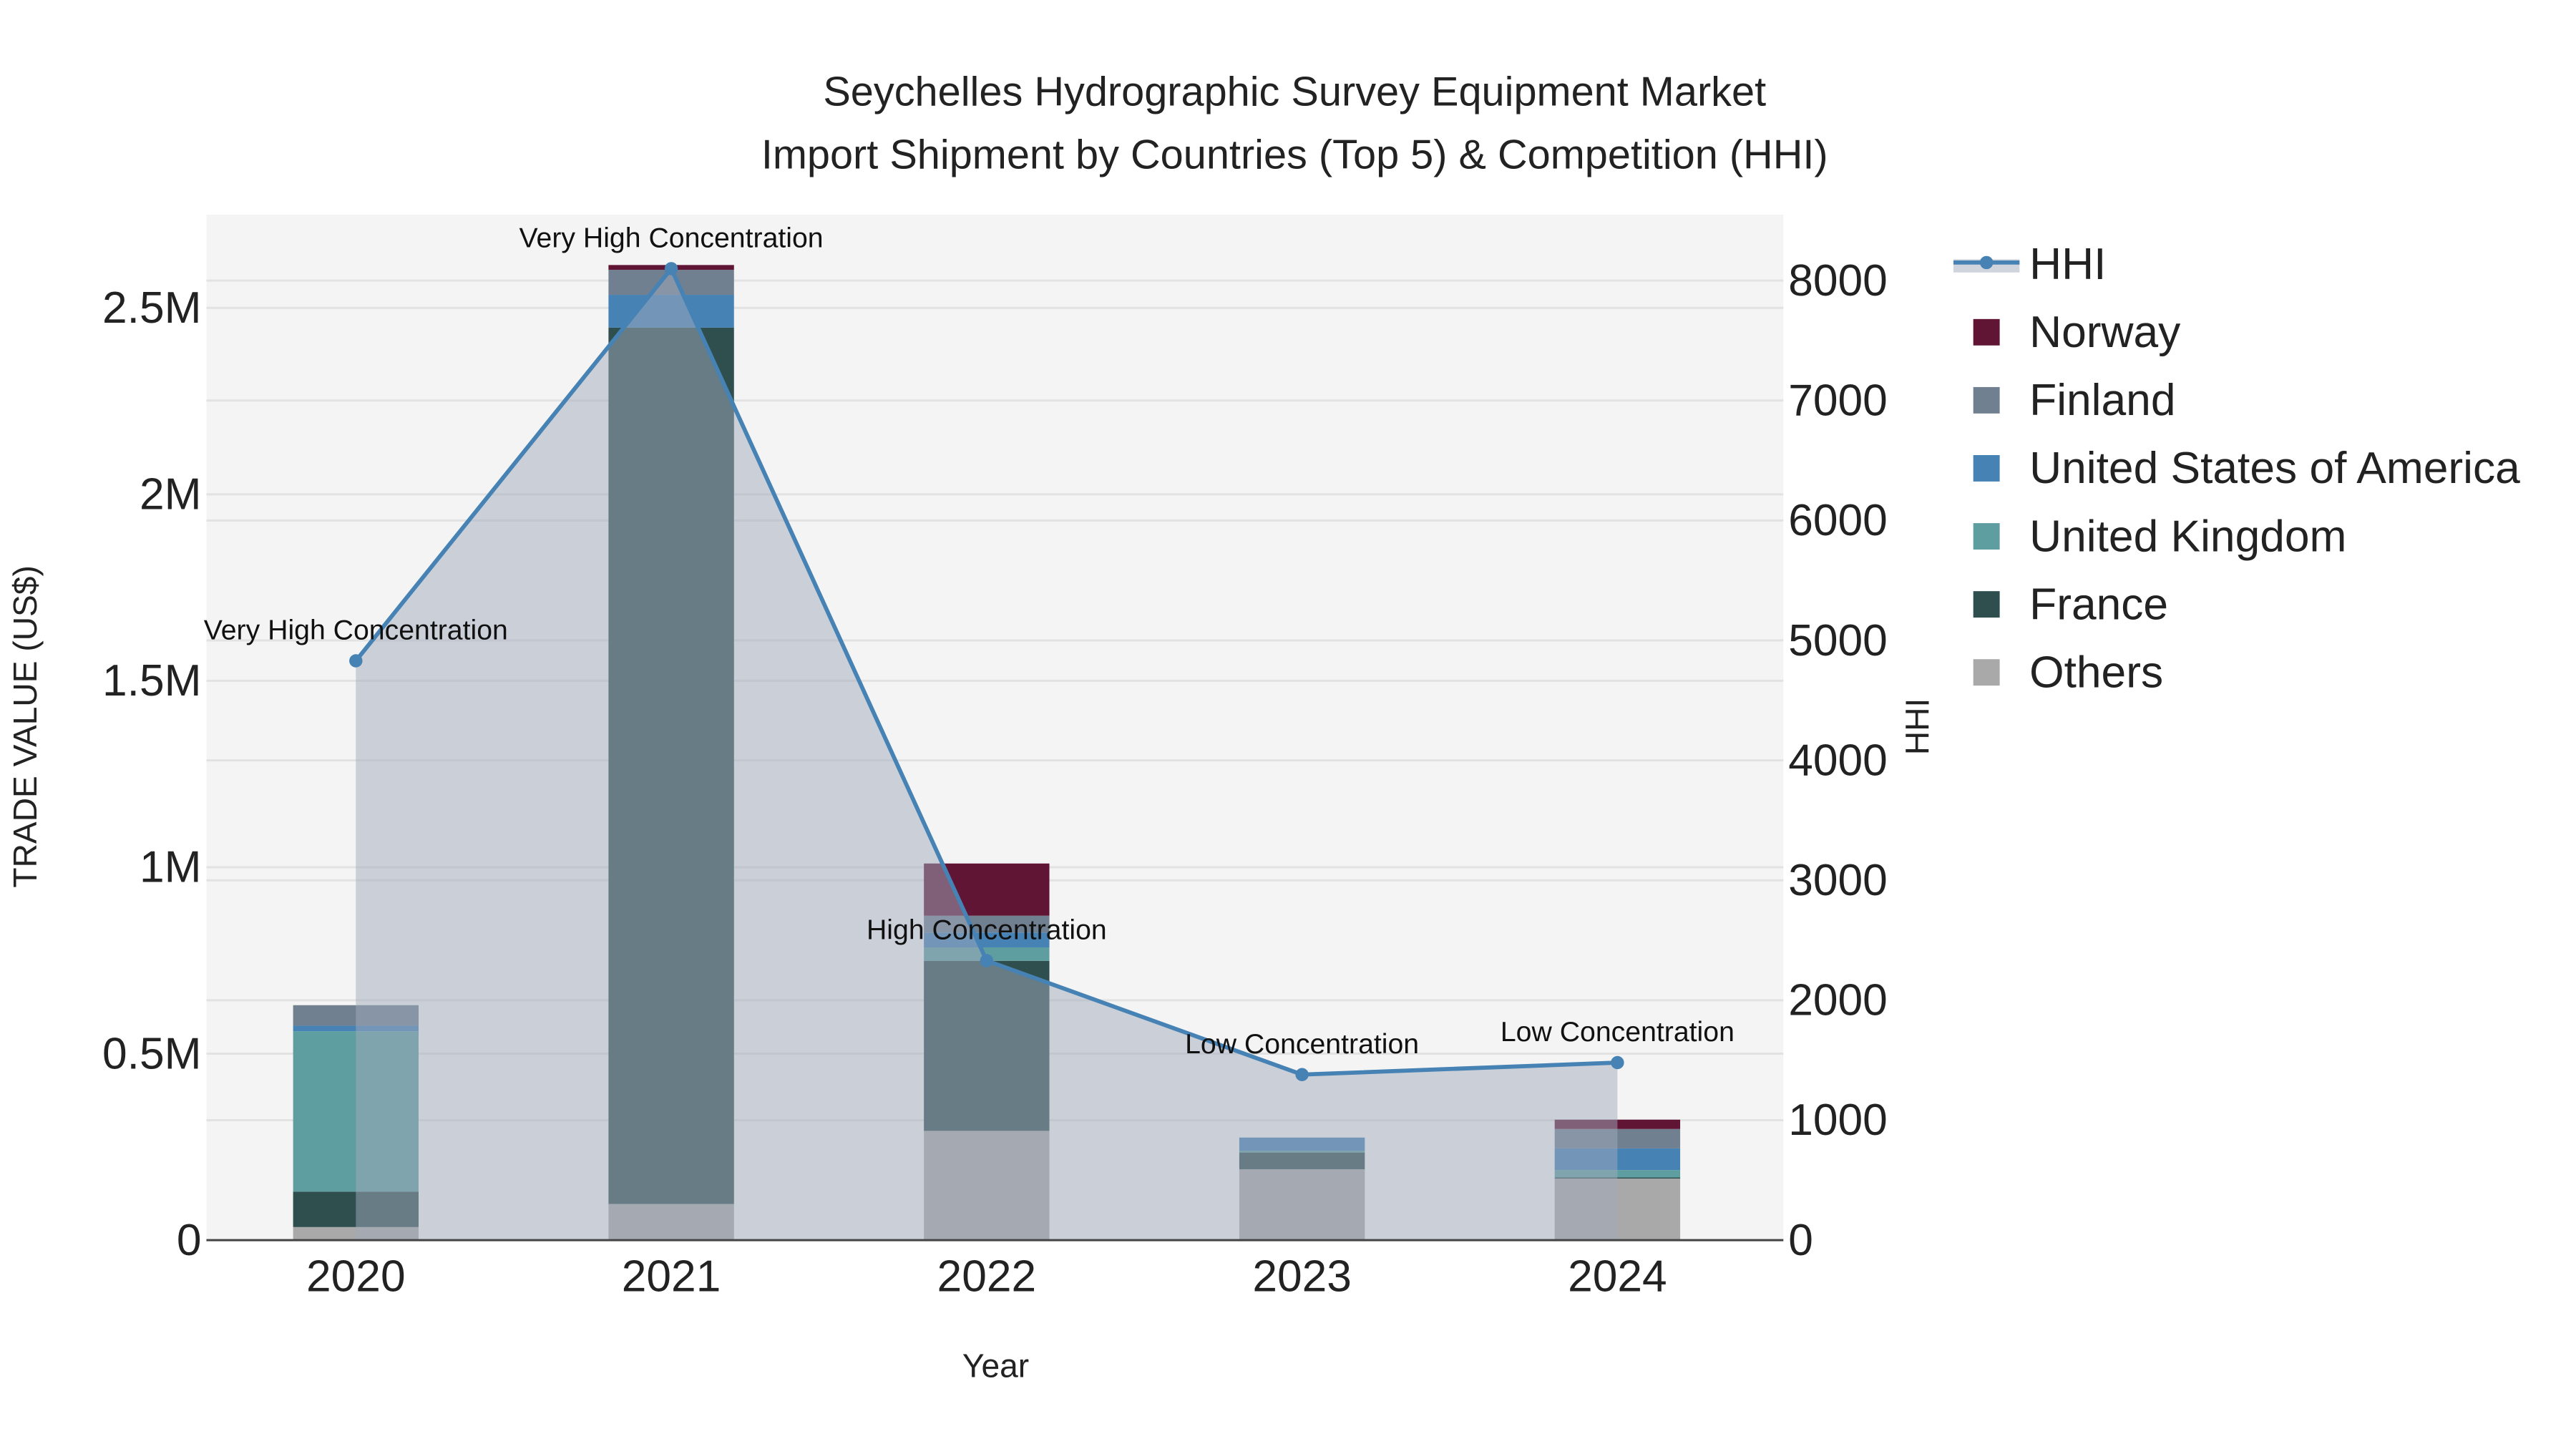 The width and height of the screenshot is (2576, 1449). Describe the element at coordinates (671, 1277) in the screenshot. I see `x-tick-label: 2021` at that location.